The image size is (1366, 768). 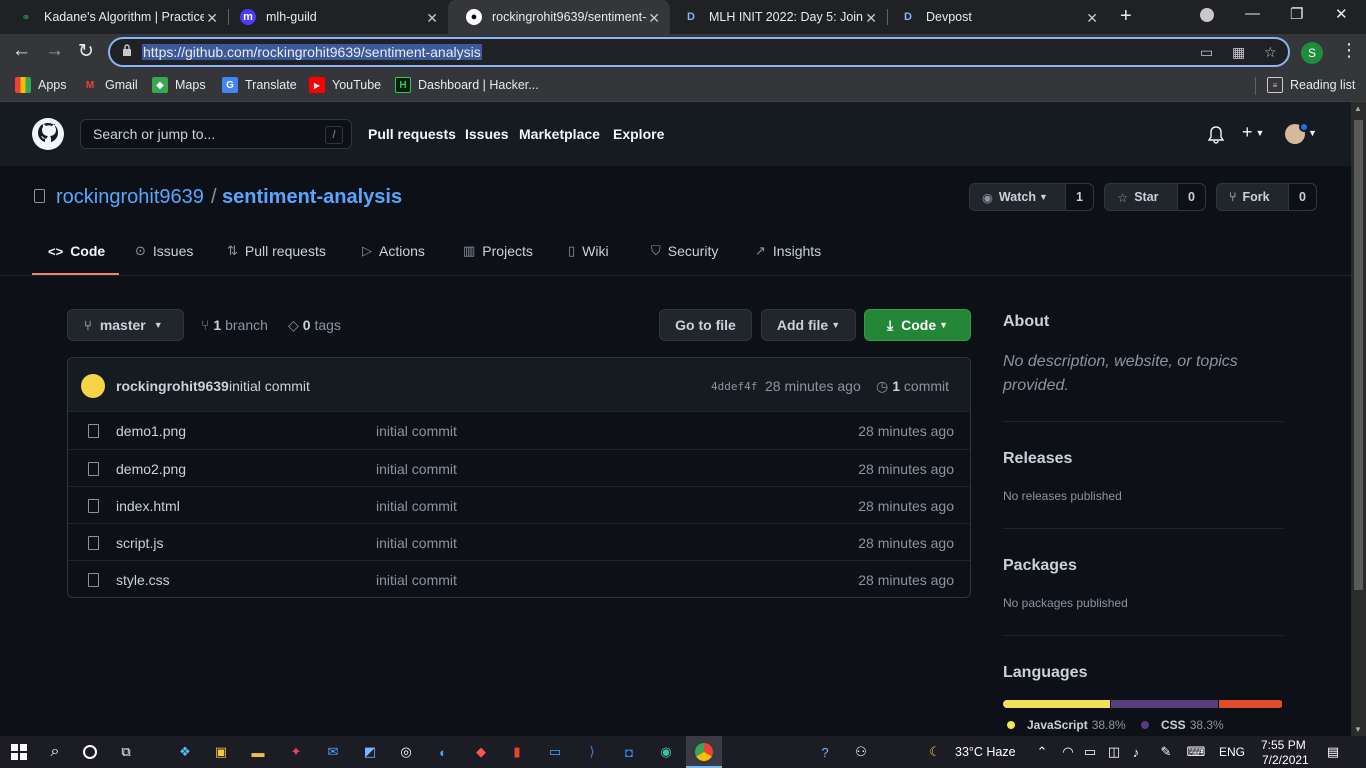 I want to click on clock-date: 7/2/2021, so click(x=1285, y=760).